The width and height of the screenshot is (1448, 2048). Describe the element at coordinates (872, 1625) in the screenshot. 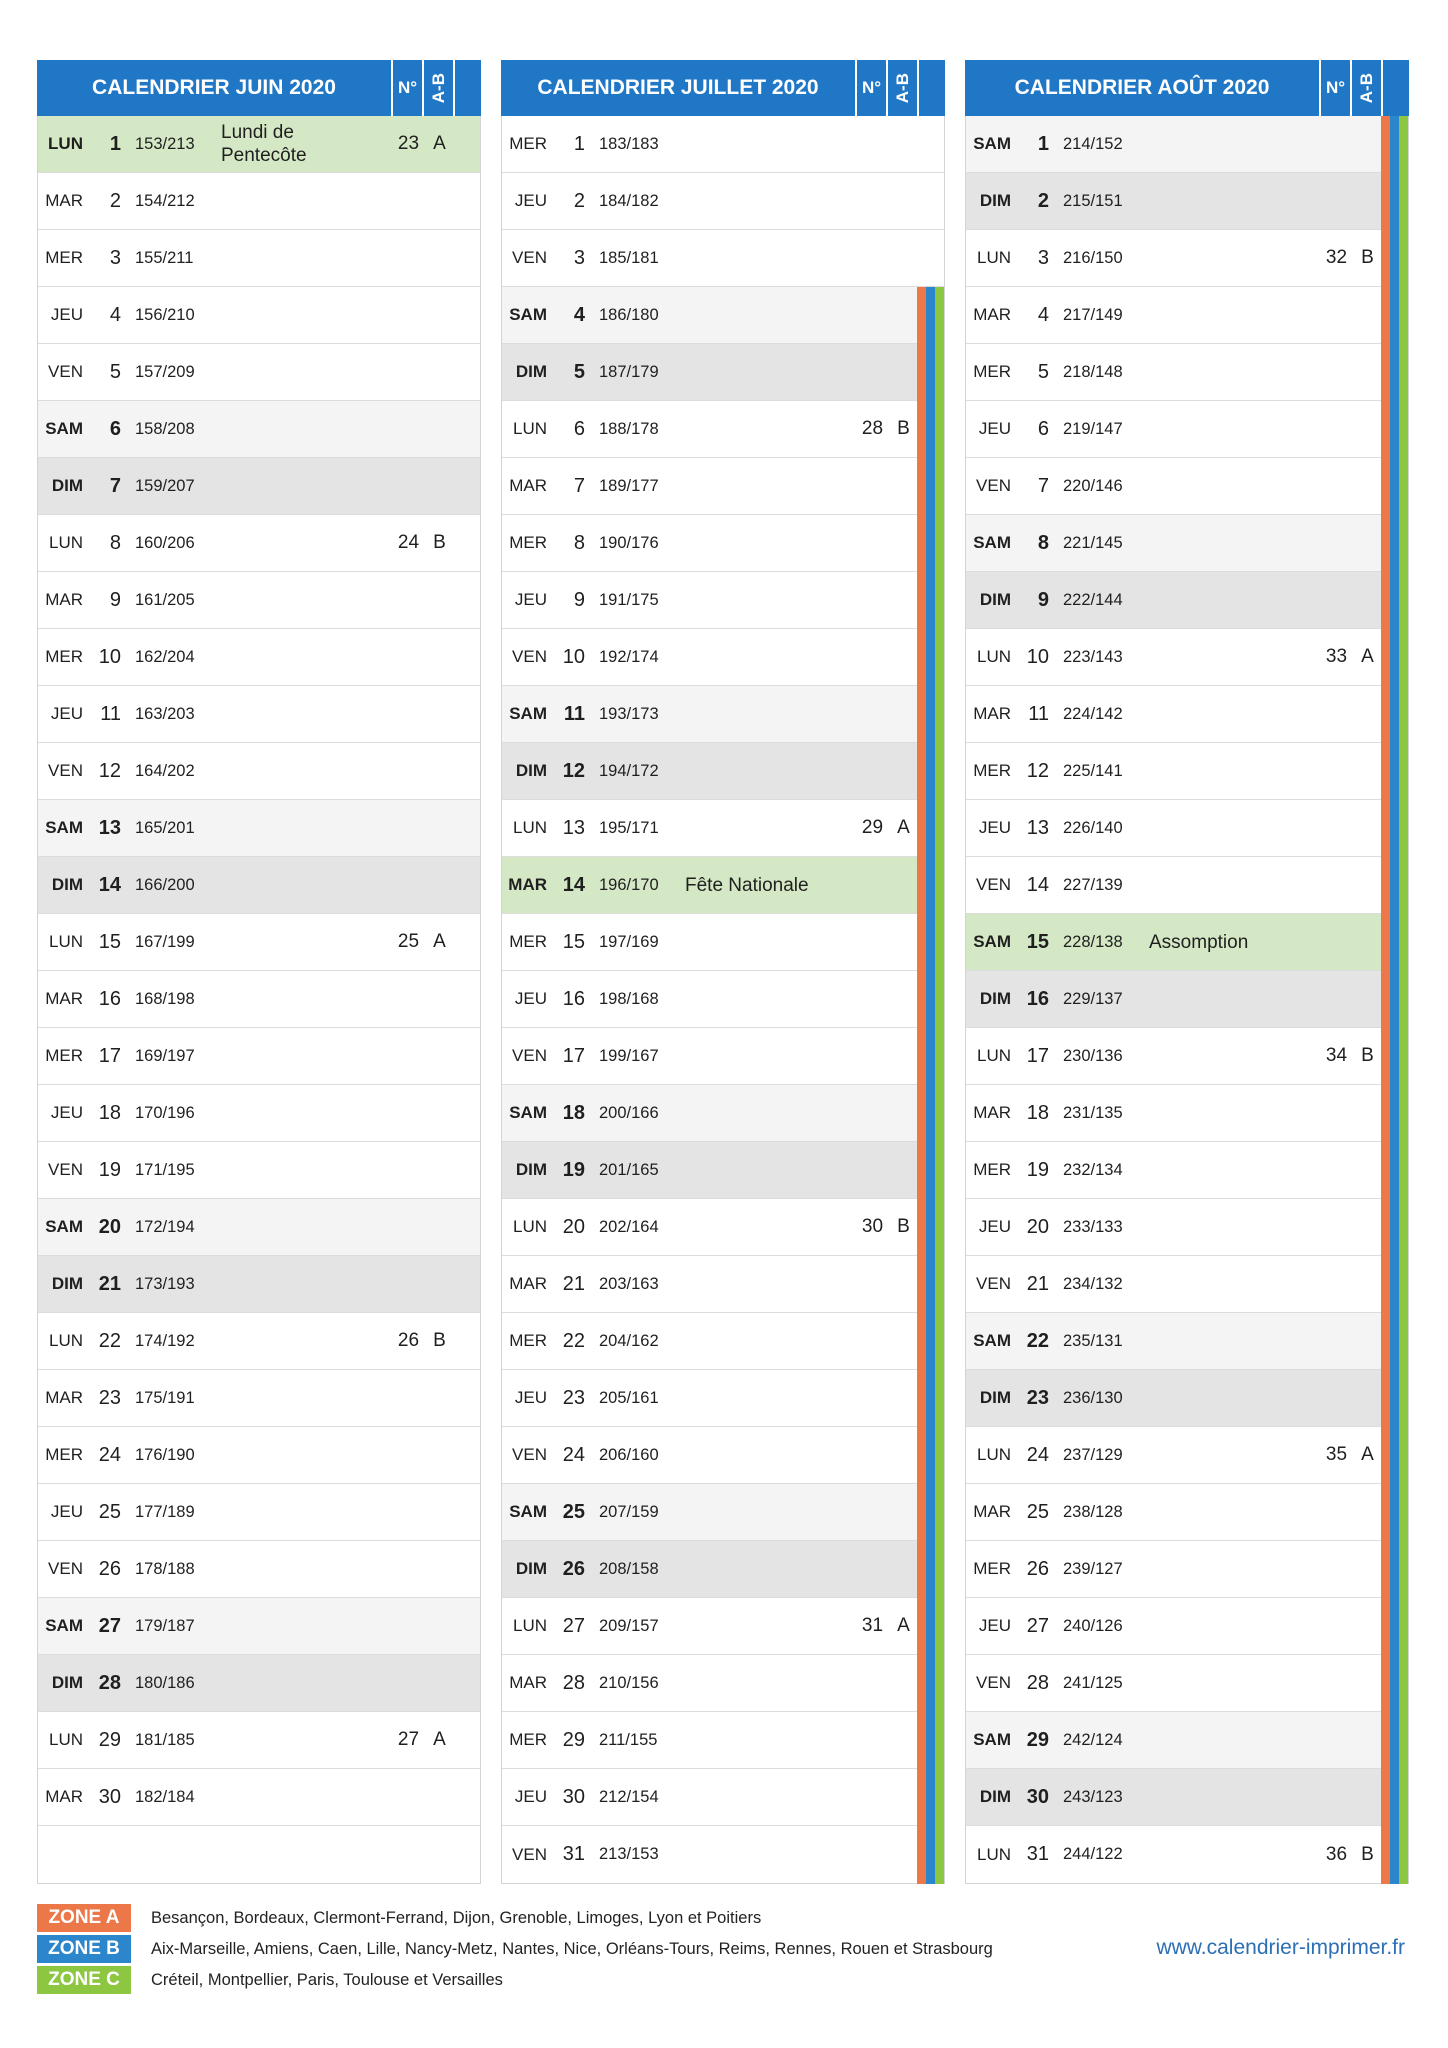

I see `week-number: 31` at that location.